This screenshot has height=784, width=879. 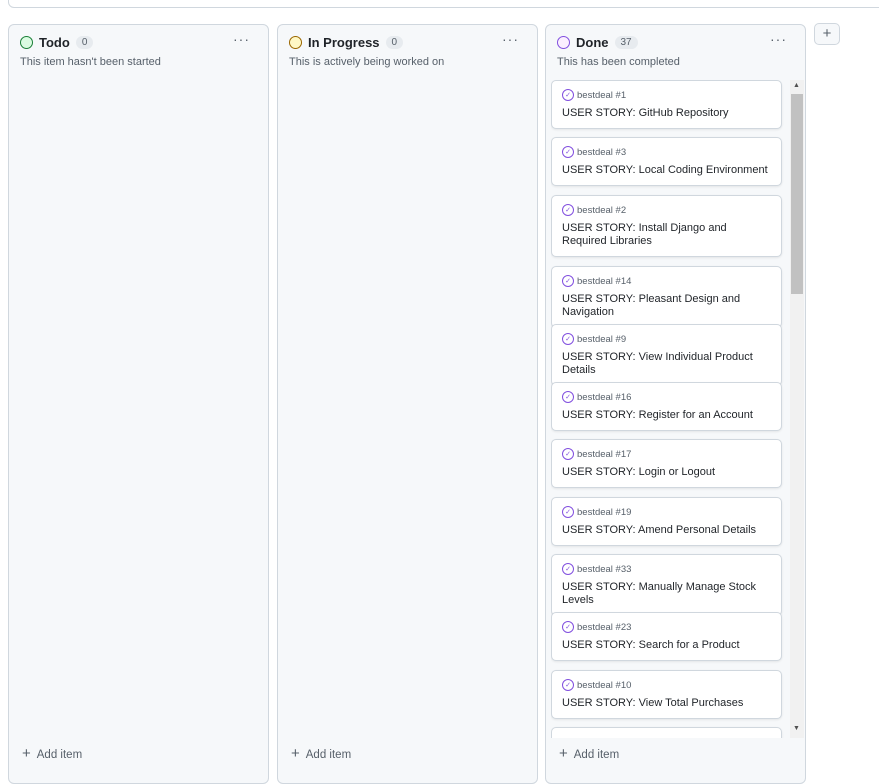 What do you see at coordinates (601, 95) in the screenshot?
I see `card-ref: bestdeal #1` at bounding box center [601, 95].